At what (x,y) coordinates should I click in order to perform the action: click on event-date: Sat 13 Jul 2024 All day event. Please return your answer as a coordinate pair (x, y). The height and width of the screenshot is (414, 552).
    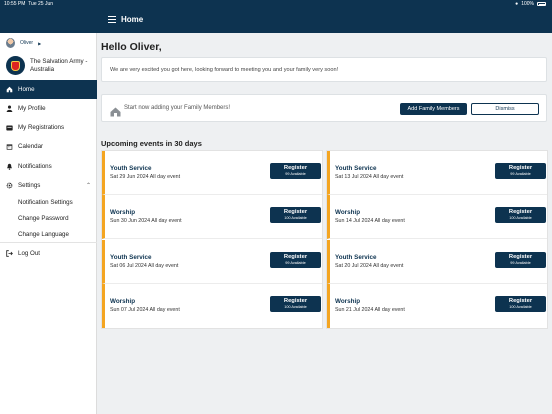
    Looking at the image, I should click on (369, 177).